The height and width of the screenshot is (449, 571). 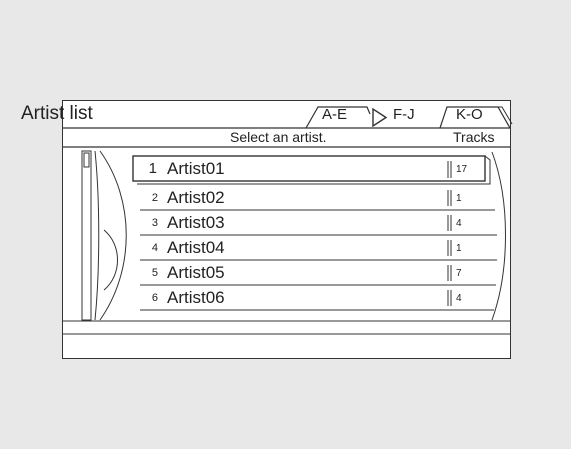 What do you see at coordinates (196, 247) in the screenshot?
I see `artist-name: Artist04` at bounding box center [196, 247].